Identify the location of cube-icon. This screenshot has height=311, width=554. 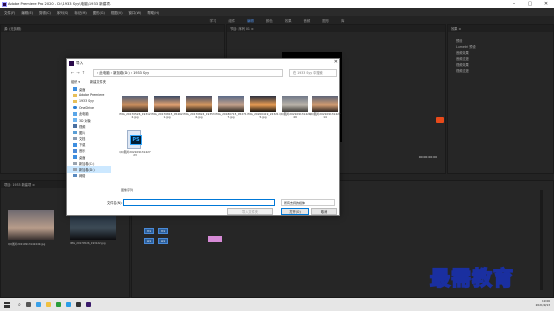
(75, 120).